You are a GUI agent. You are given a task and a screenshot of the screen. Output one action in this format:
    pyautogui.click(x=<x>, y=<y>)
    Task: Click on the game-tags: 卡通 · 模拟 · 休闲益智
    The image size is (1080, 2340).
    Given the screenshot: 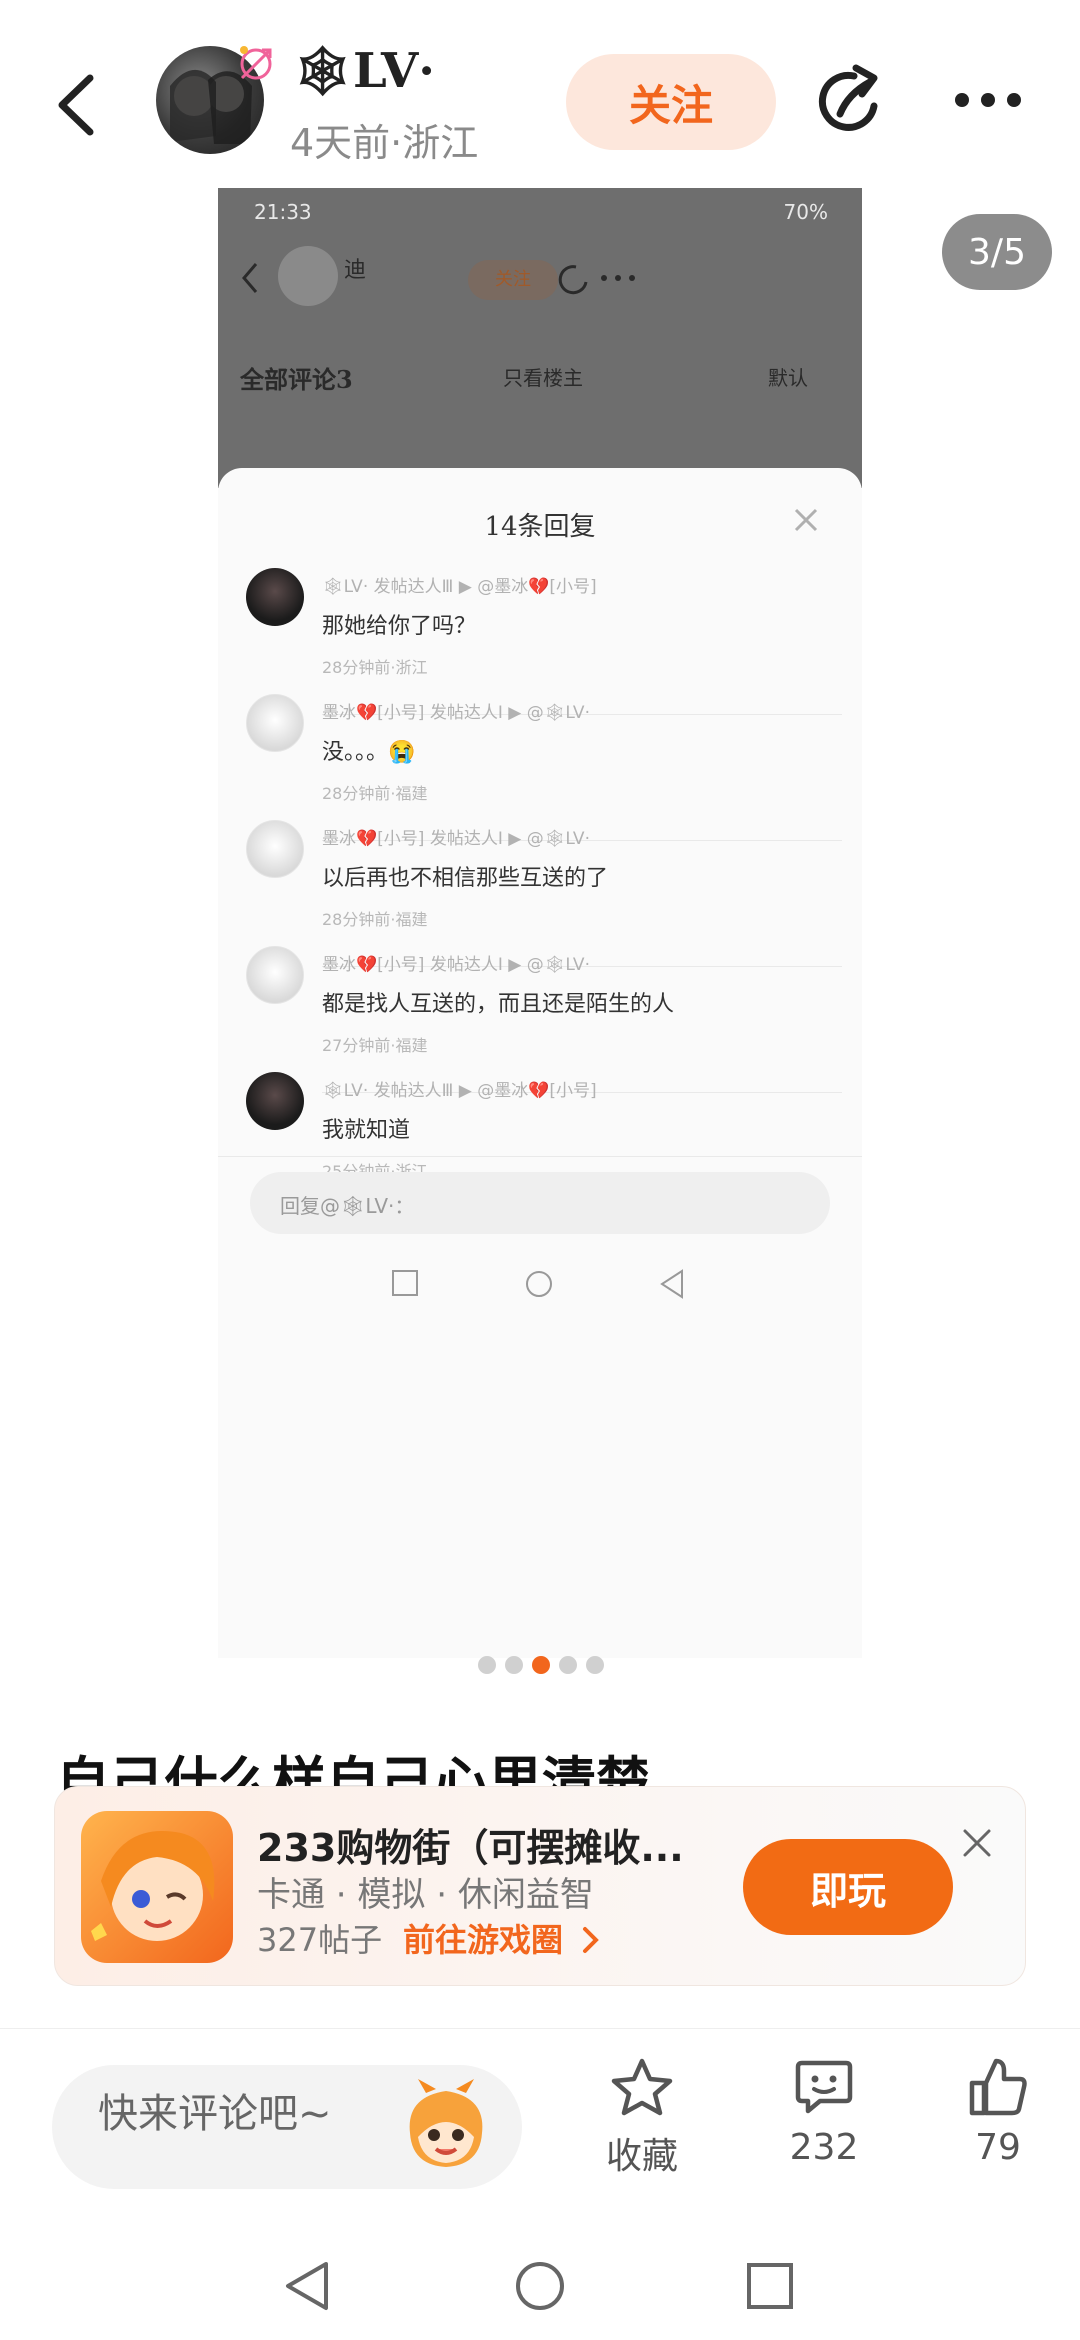 What is the action you would take?
    pyautogui.click(x=425, y=1895)
    